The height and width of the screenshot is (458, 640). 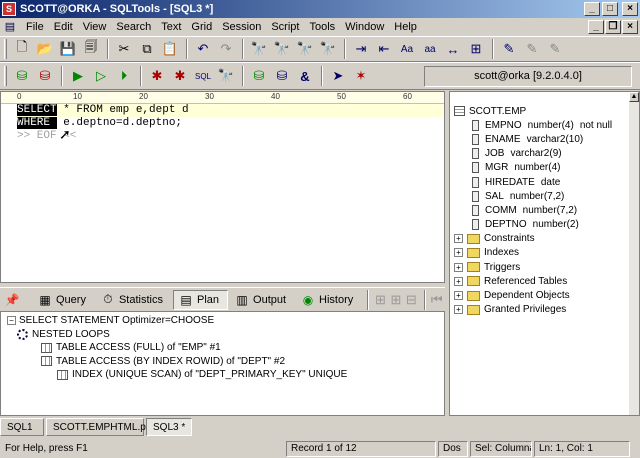 What do you see at coordinates (200, 299) in the screenshot?
I see `tab-plan: ▤ Plan` at bounding box center [200, 299].